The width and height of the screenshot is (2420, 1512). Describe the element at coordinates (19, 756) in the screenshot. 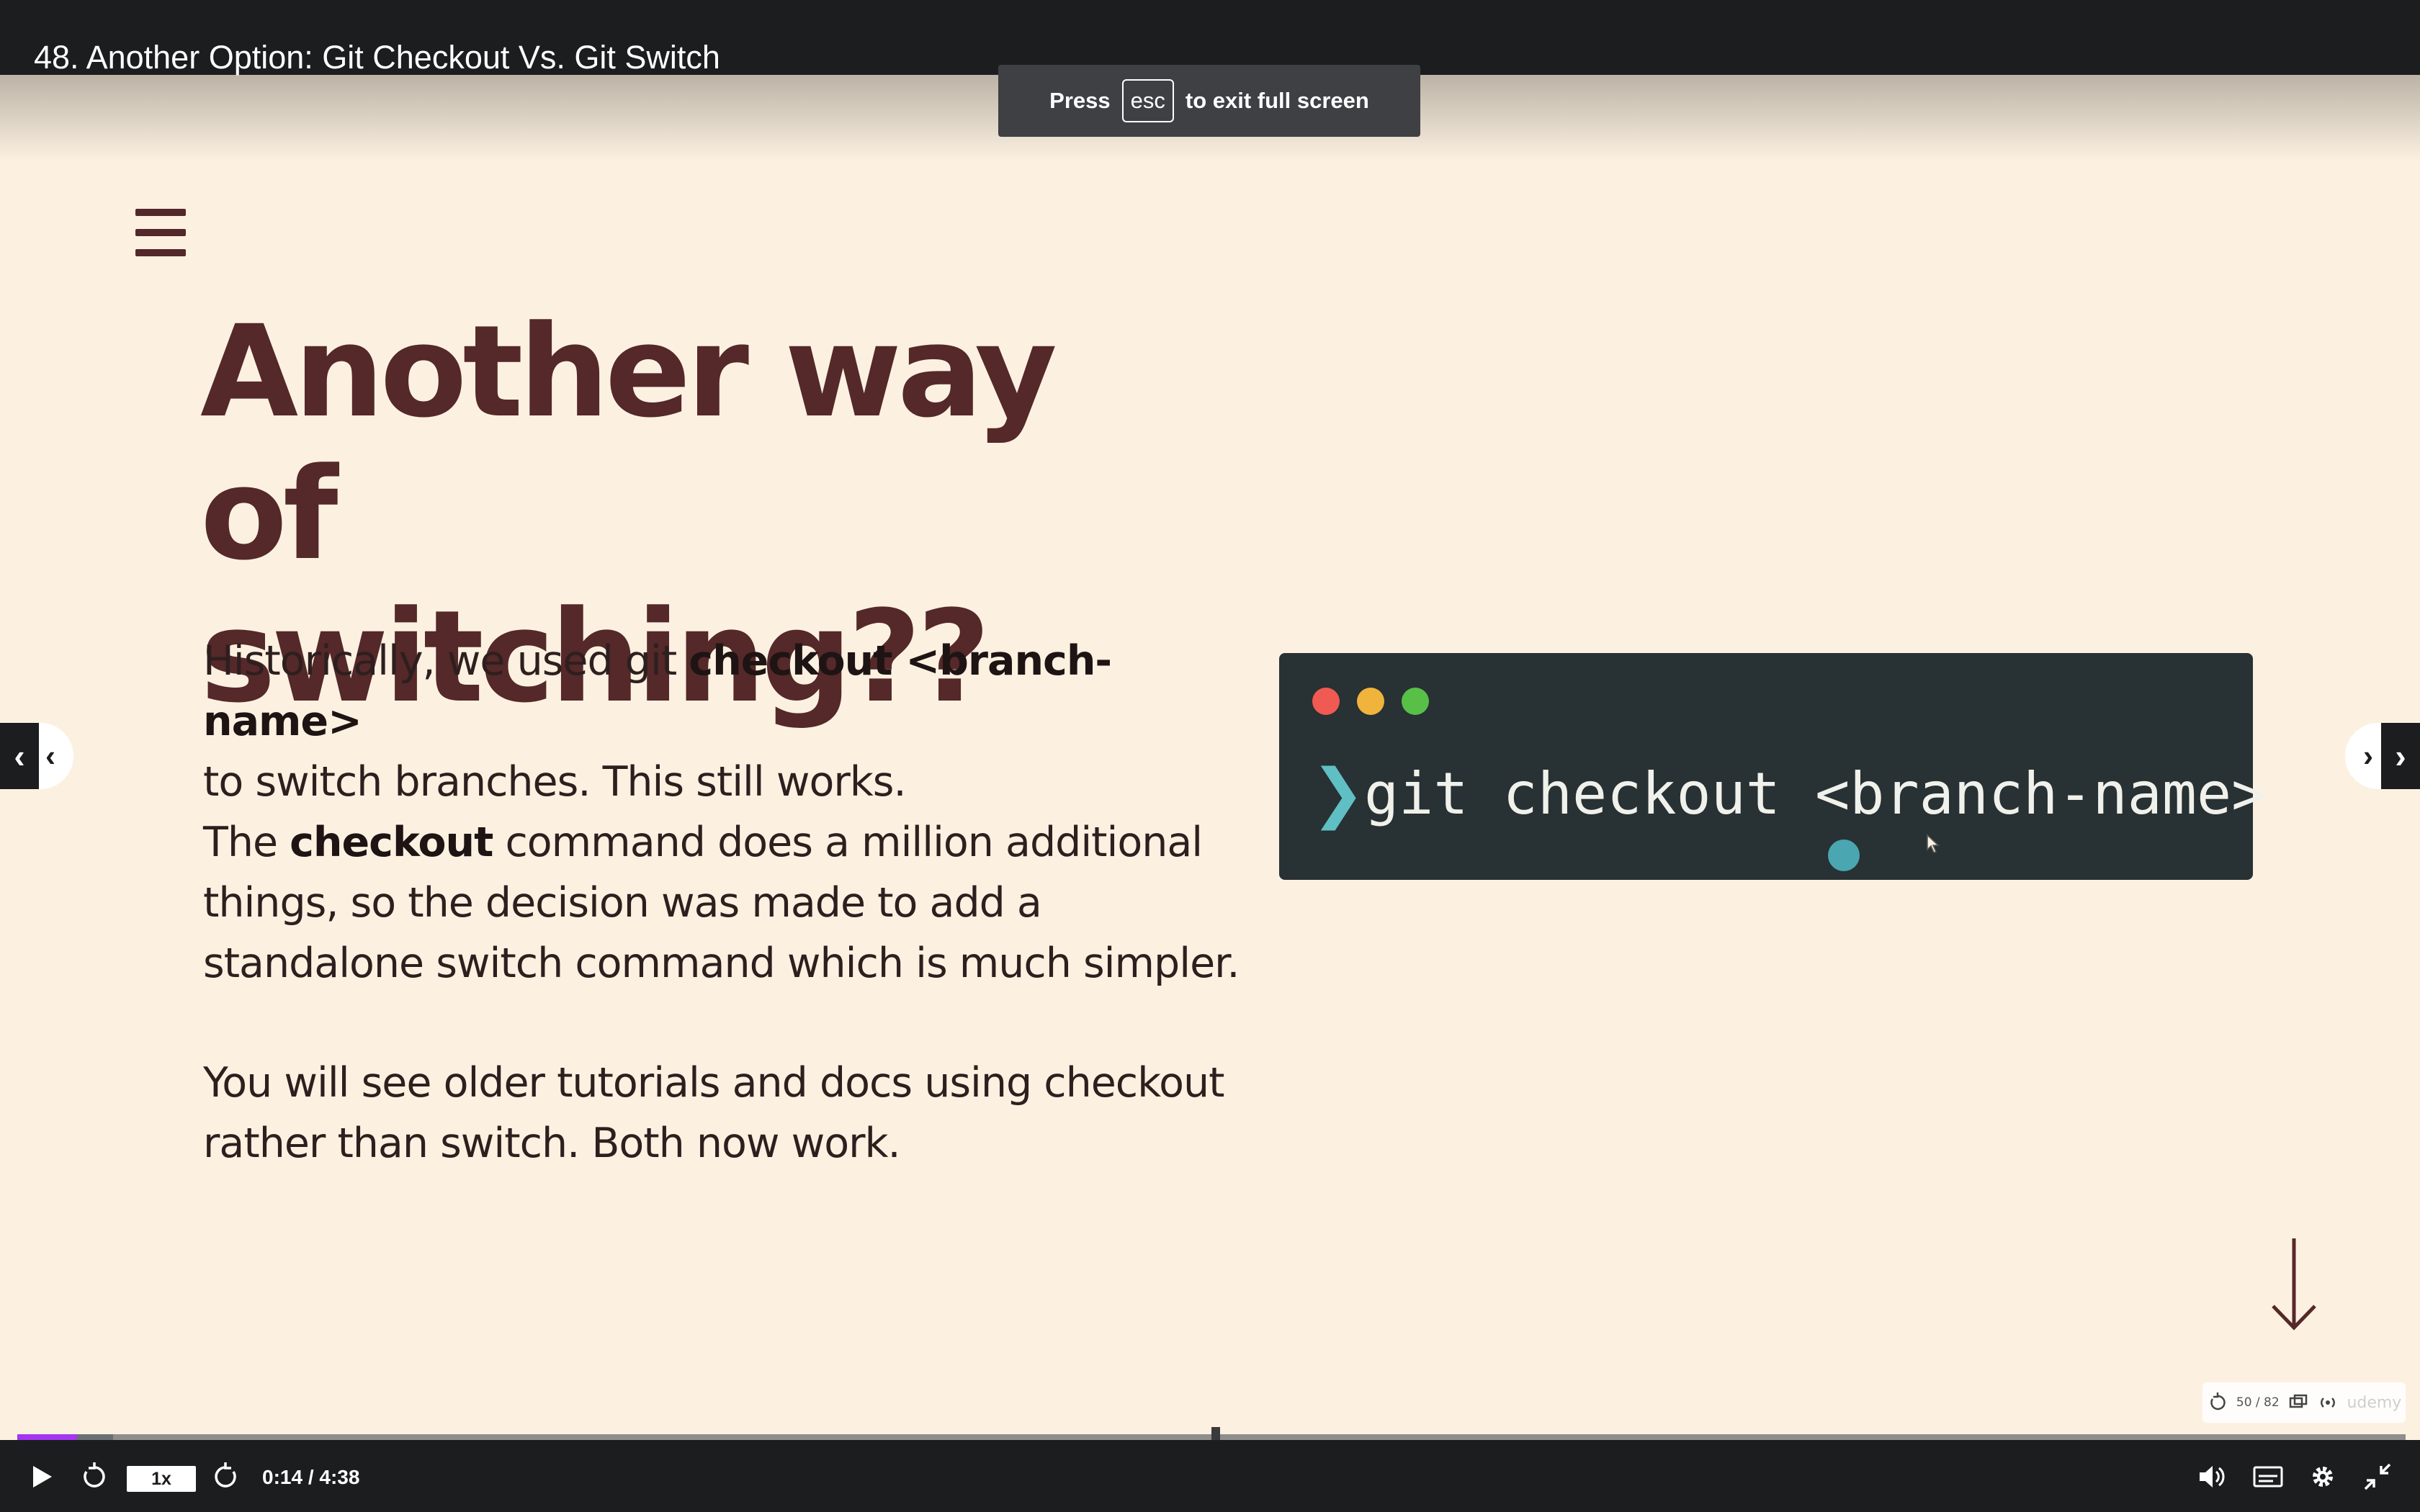

I see `prev-lecture-button: ‹` at that location.